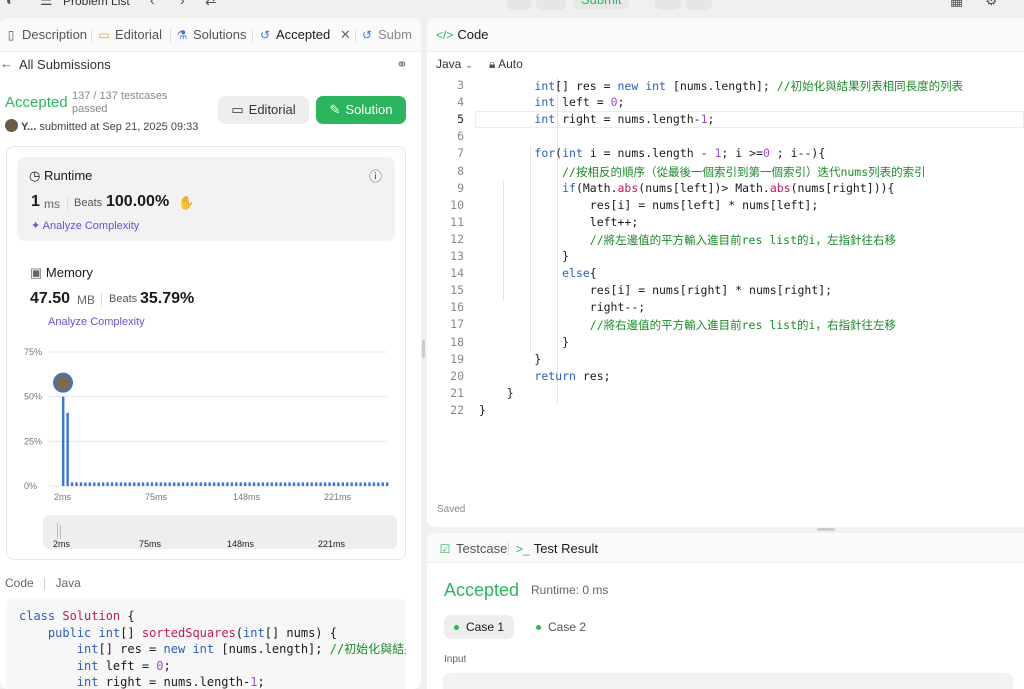 The width and height of the screenshot is (1024, 689). What do you see at coordinates (375, 175) in the screenshot?
I see `info-icon: ⓘ` at bounding box center [375, 175].